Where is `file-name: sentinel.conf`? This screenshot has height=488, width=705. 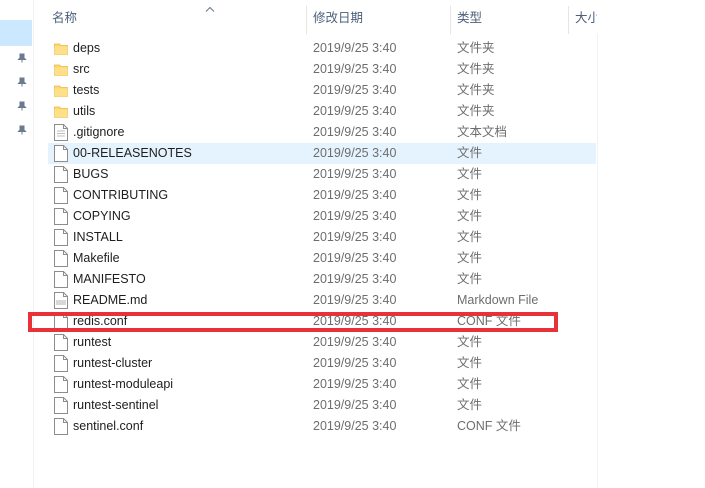 file-name: sentinel.conf is located at coordinates (108, 426).